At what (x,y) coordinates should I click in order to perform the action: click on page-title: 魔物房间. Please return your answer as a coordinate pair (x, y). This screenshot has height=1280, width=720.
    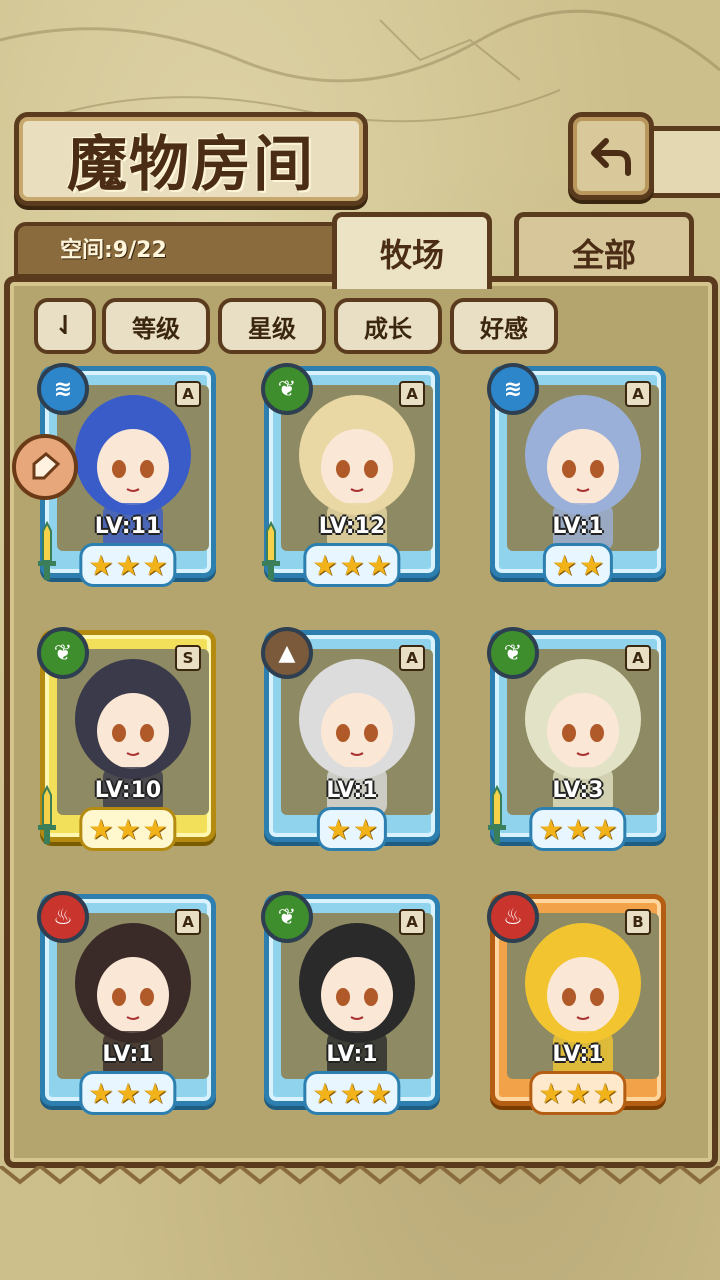
    Looking at the image, I should click on (191, 164).